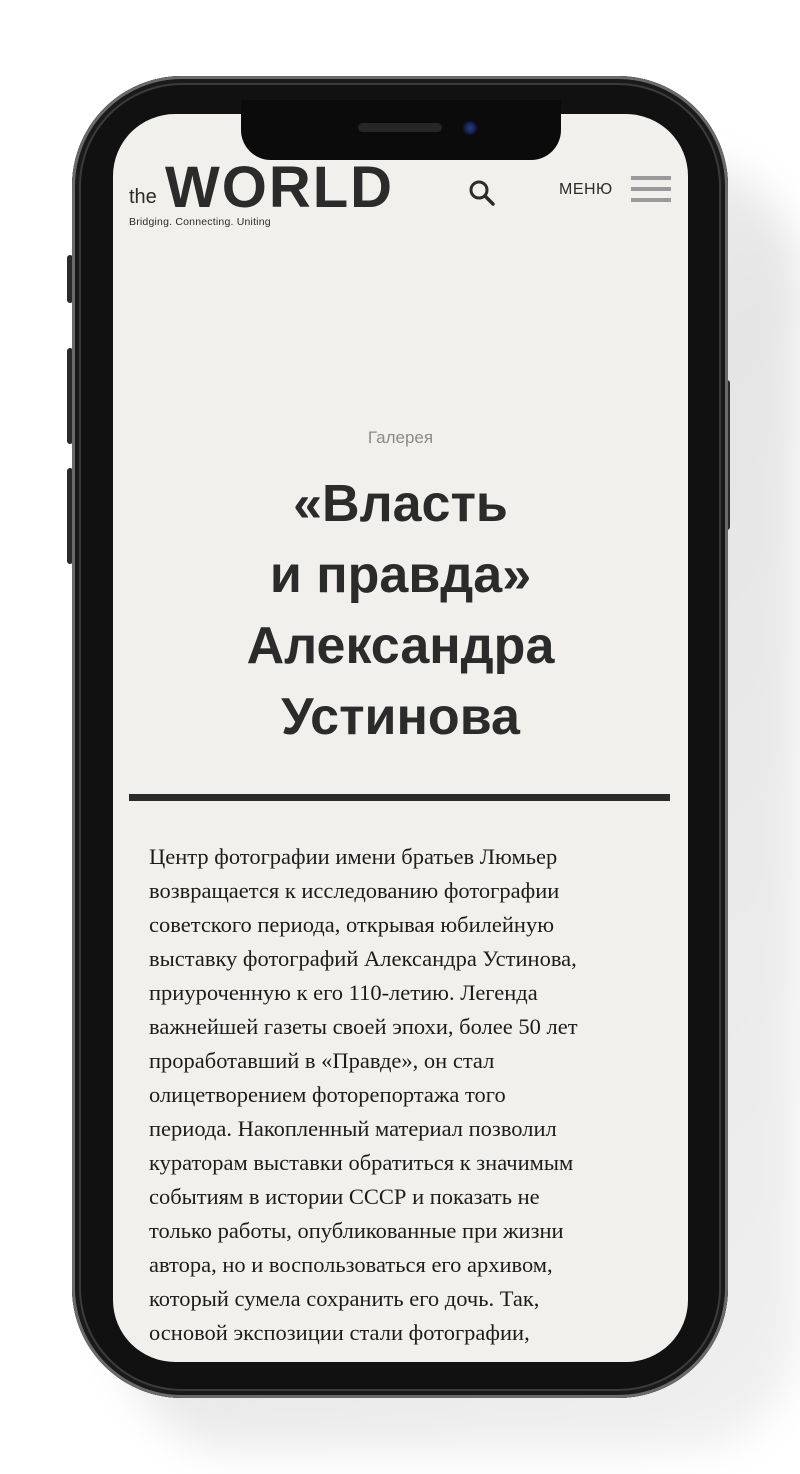 This screenshot has height=1474, width=800. What do you see at coordinates (344, 1298) in the screenshot?
I see `body-line: который сумела сохранить его дочь. Так,` at bounding box center [344, 1298].